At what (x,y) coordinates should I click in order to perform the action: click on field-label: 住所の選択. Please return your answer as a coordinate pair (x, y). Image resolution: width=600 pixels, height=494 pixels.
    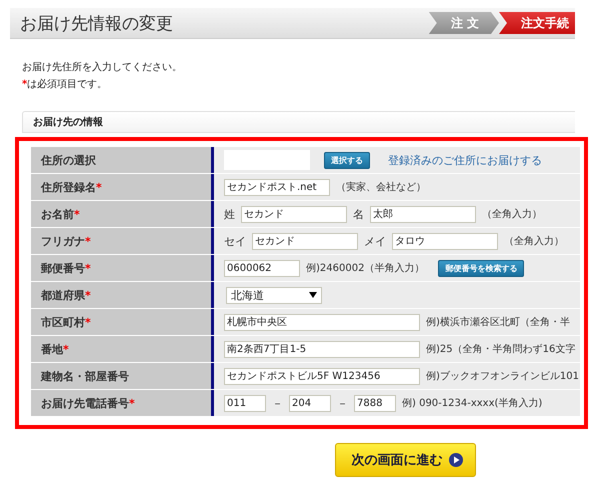
    Looking at the image, I should click on (68, 160).